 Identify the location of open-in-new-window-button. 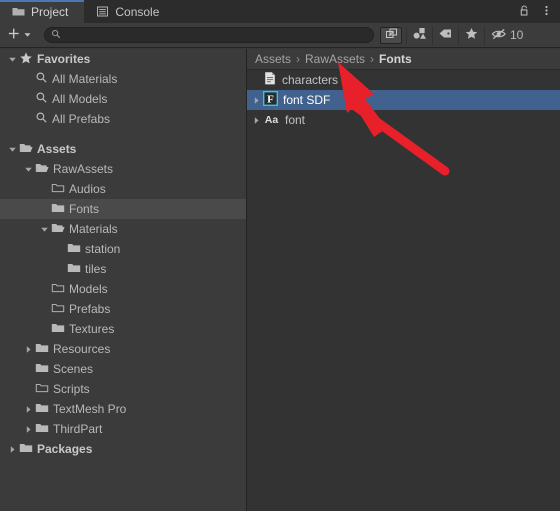
(391, 35).